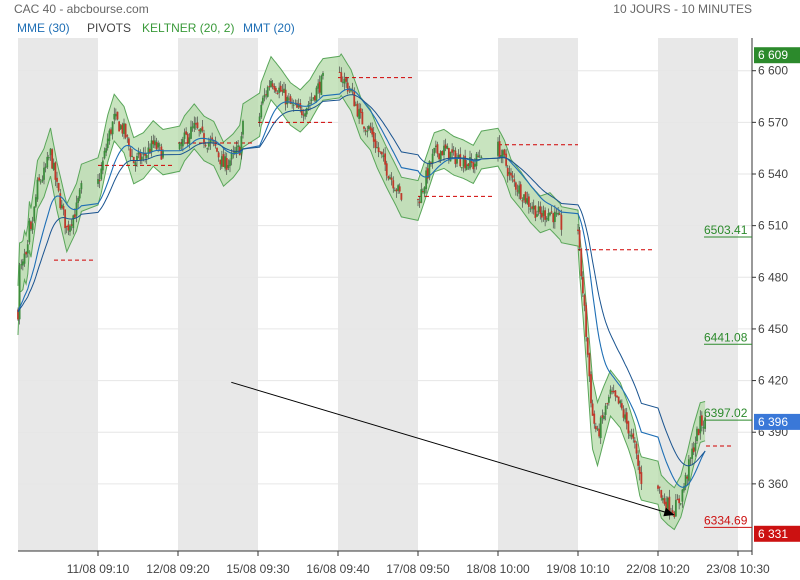 The image size is (800, 580). I want to click on level-label: 6441.08, so click(726, 337).